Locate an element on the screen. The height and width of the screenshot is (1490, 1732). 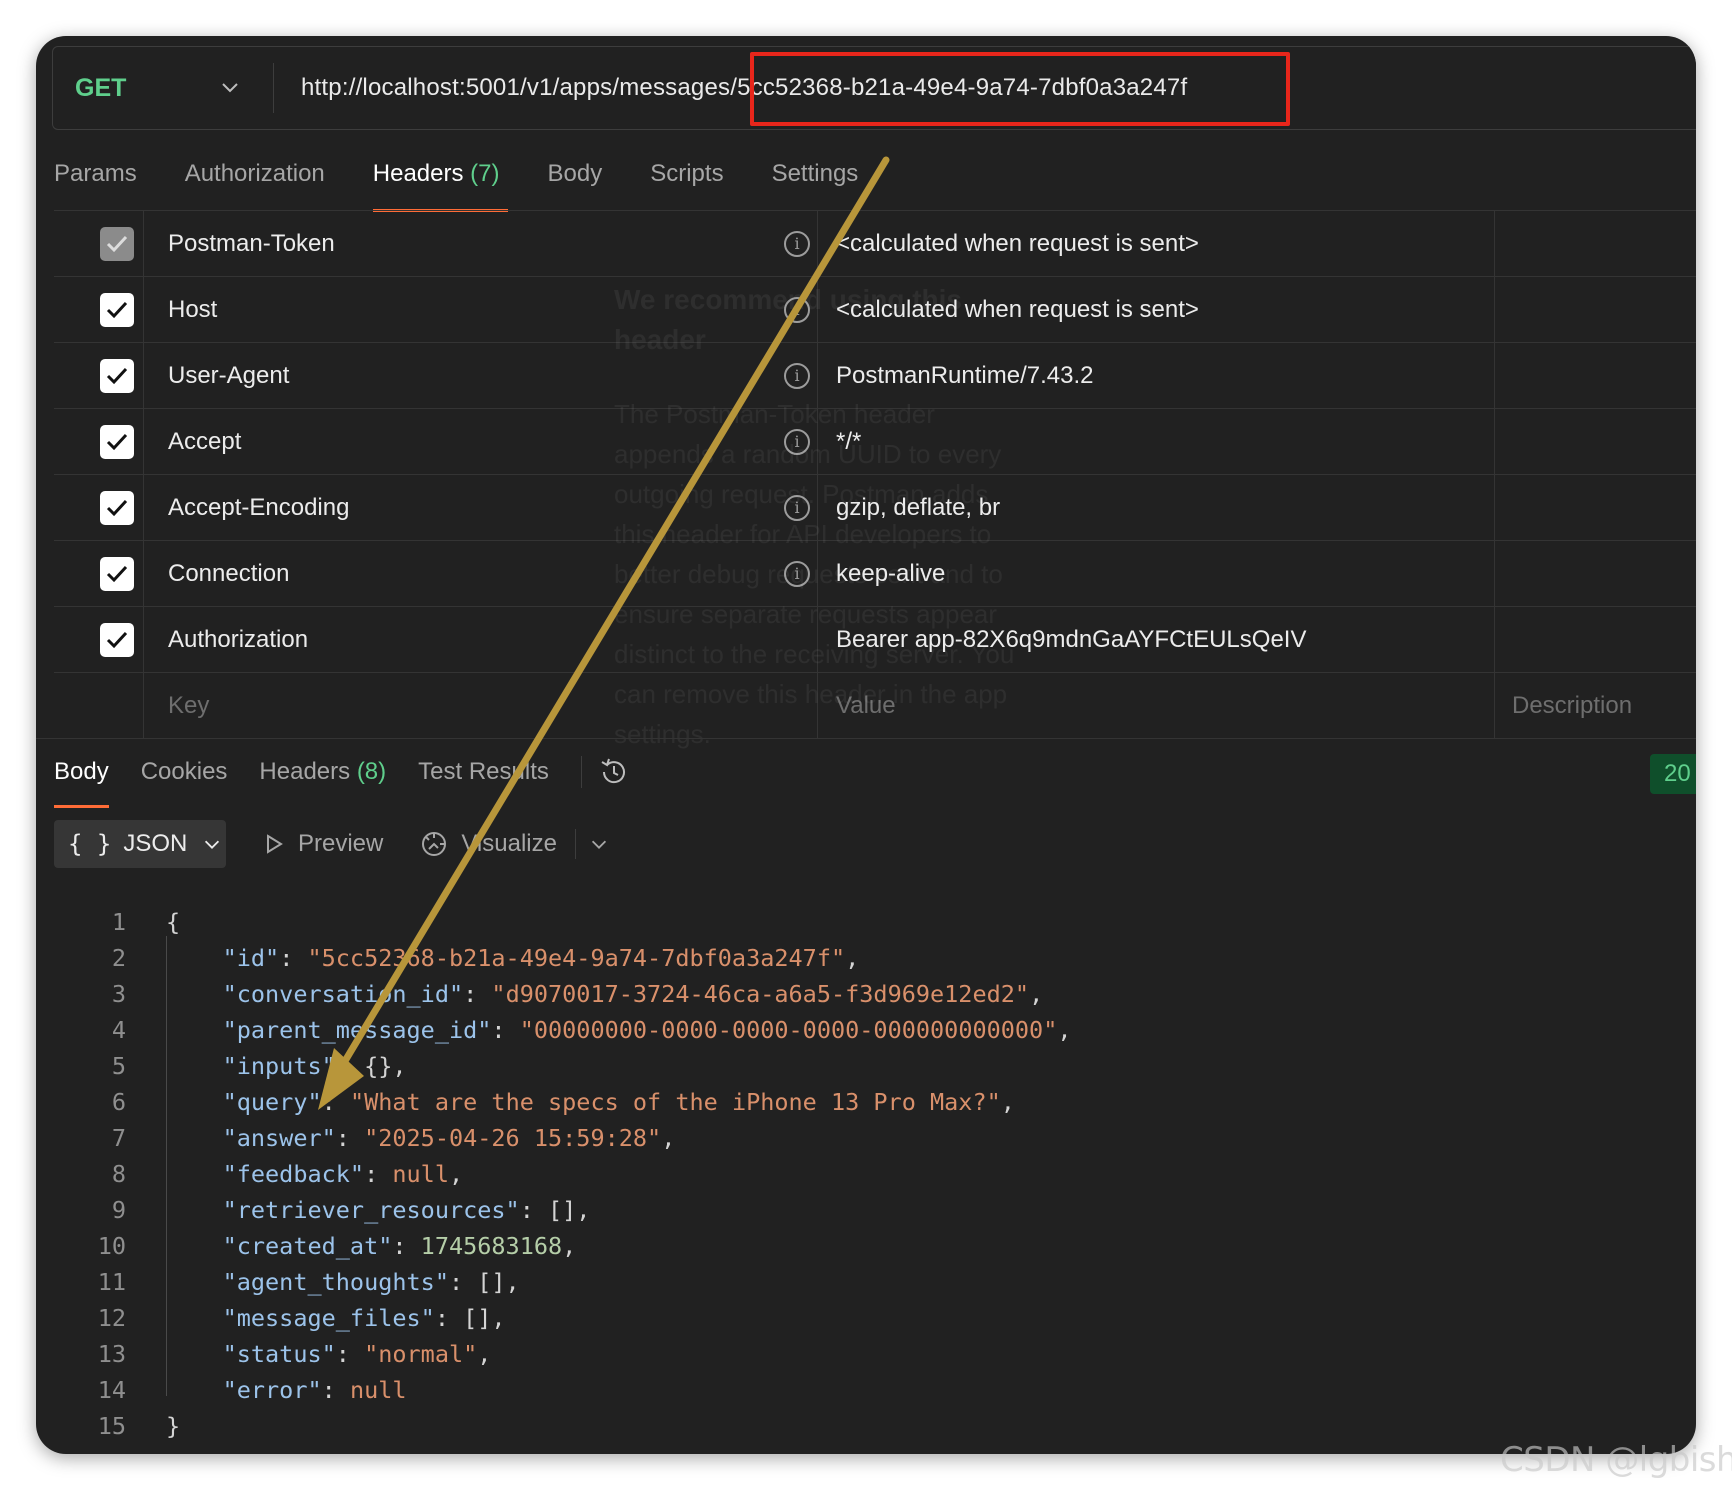
header-key: Postman-Token is located at coordinates (251, 244).